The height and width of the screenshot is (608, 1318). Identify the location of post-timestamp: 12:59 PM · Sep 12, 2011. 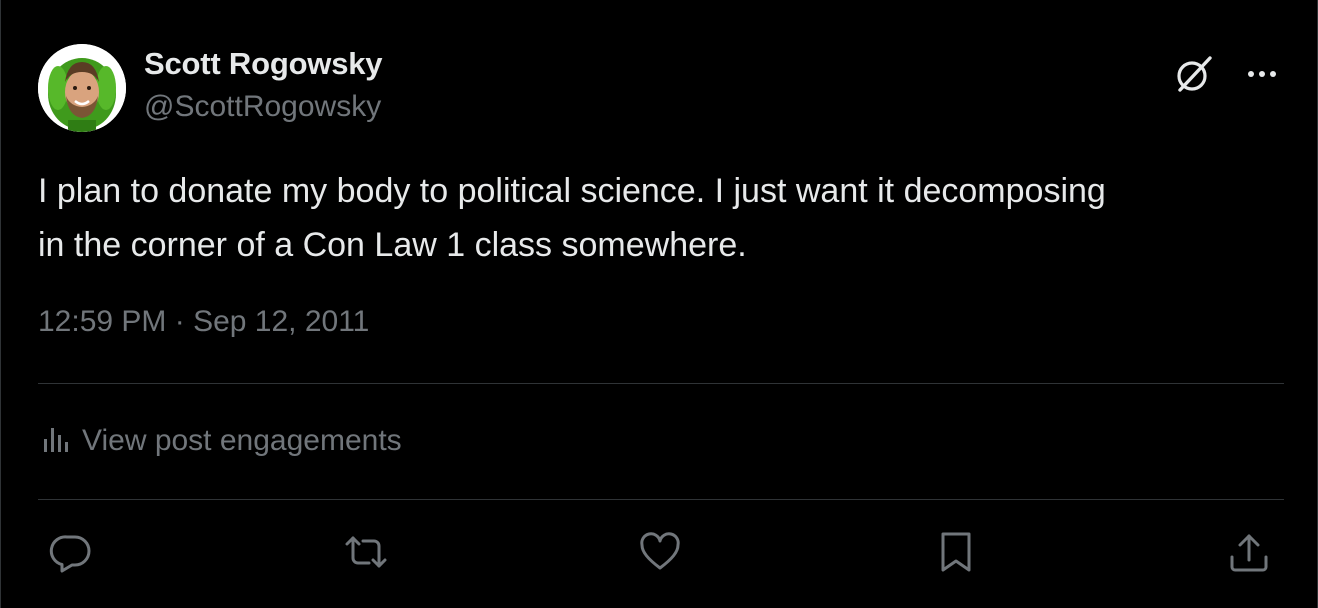
(203, 322).